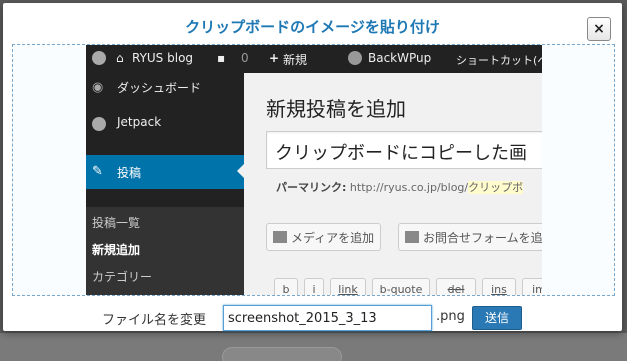  I want to click on backwpup-icon, so click(355, 58).